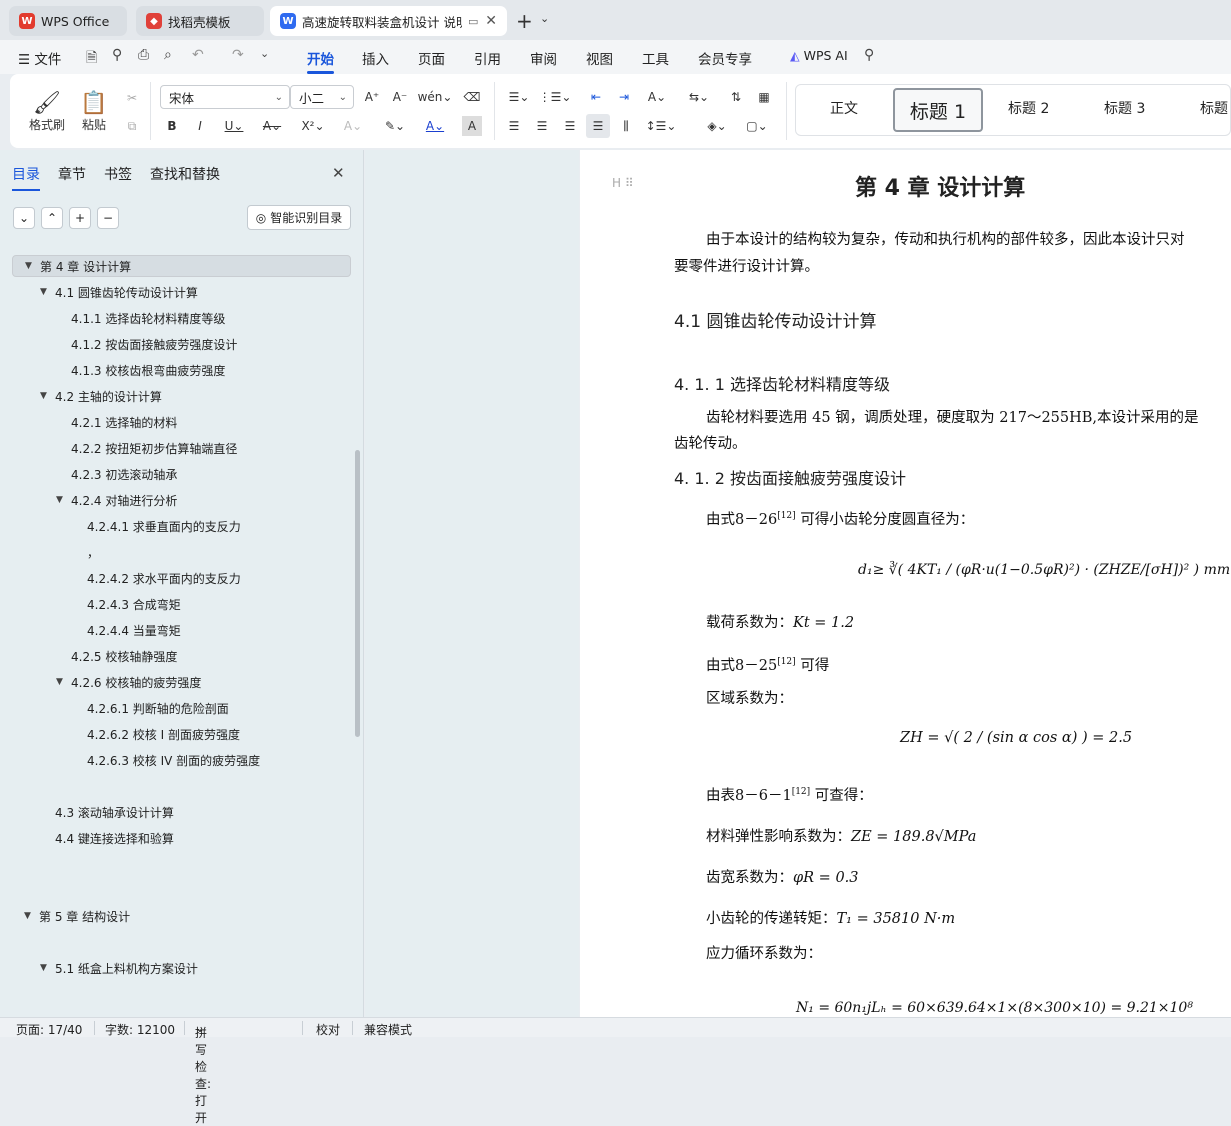  Describe the element at coordinates (699, 97) in the screenshot. I see `line-break-icon: ⇆⌄` at that location.